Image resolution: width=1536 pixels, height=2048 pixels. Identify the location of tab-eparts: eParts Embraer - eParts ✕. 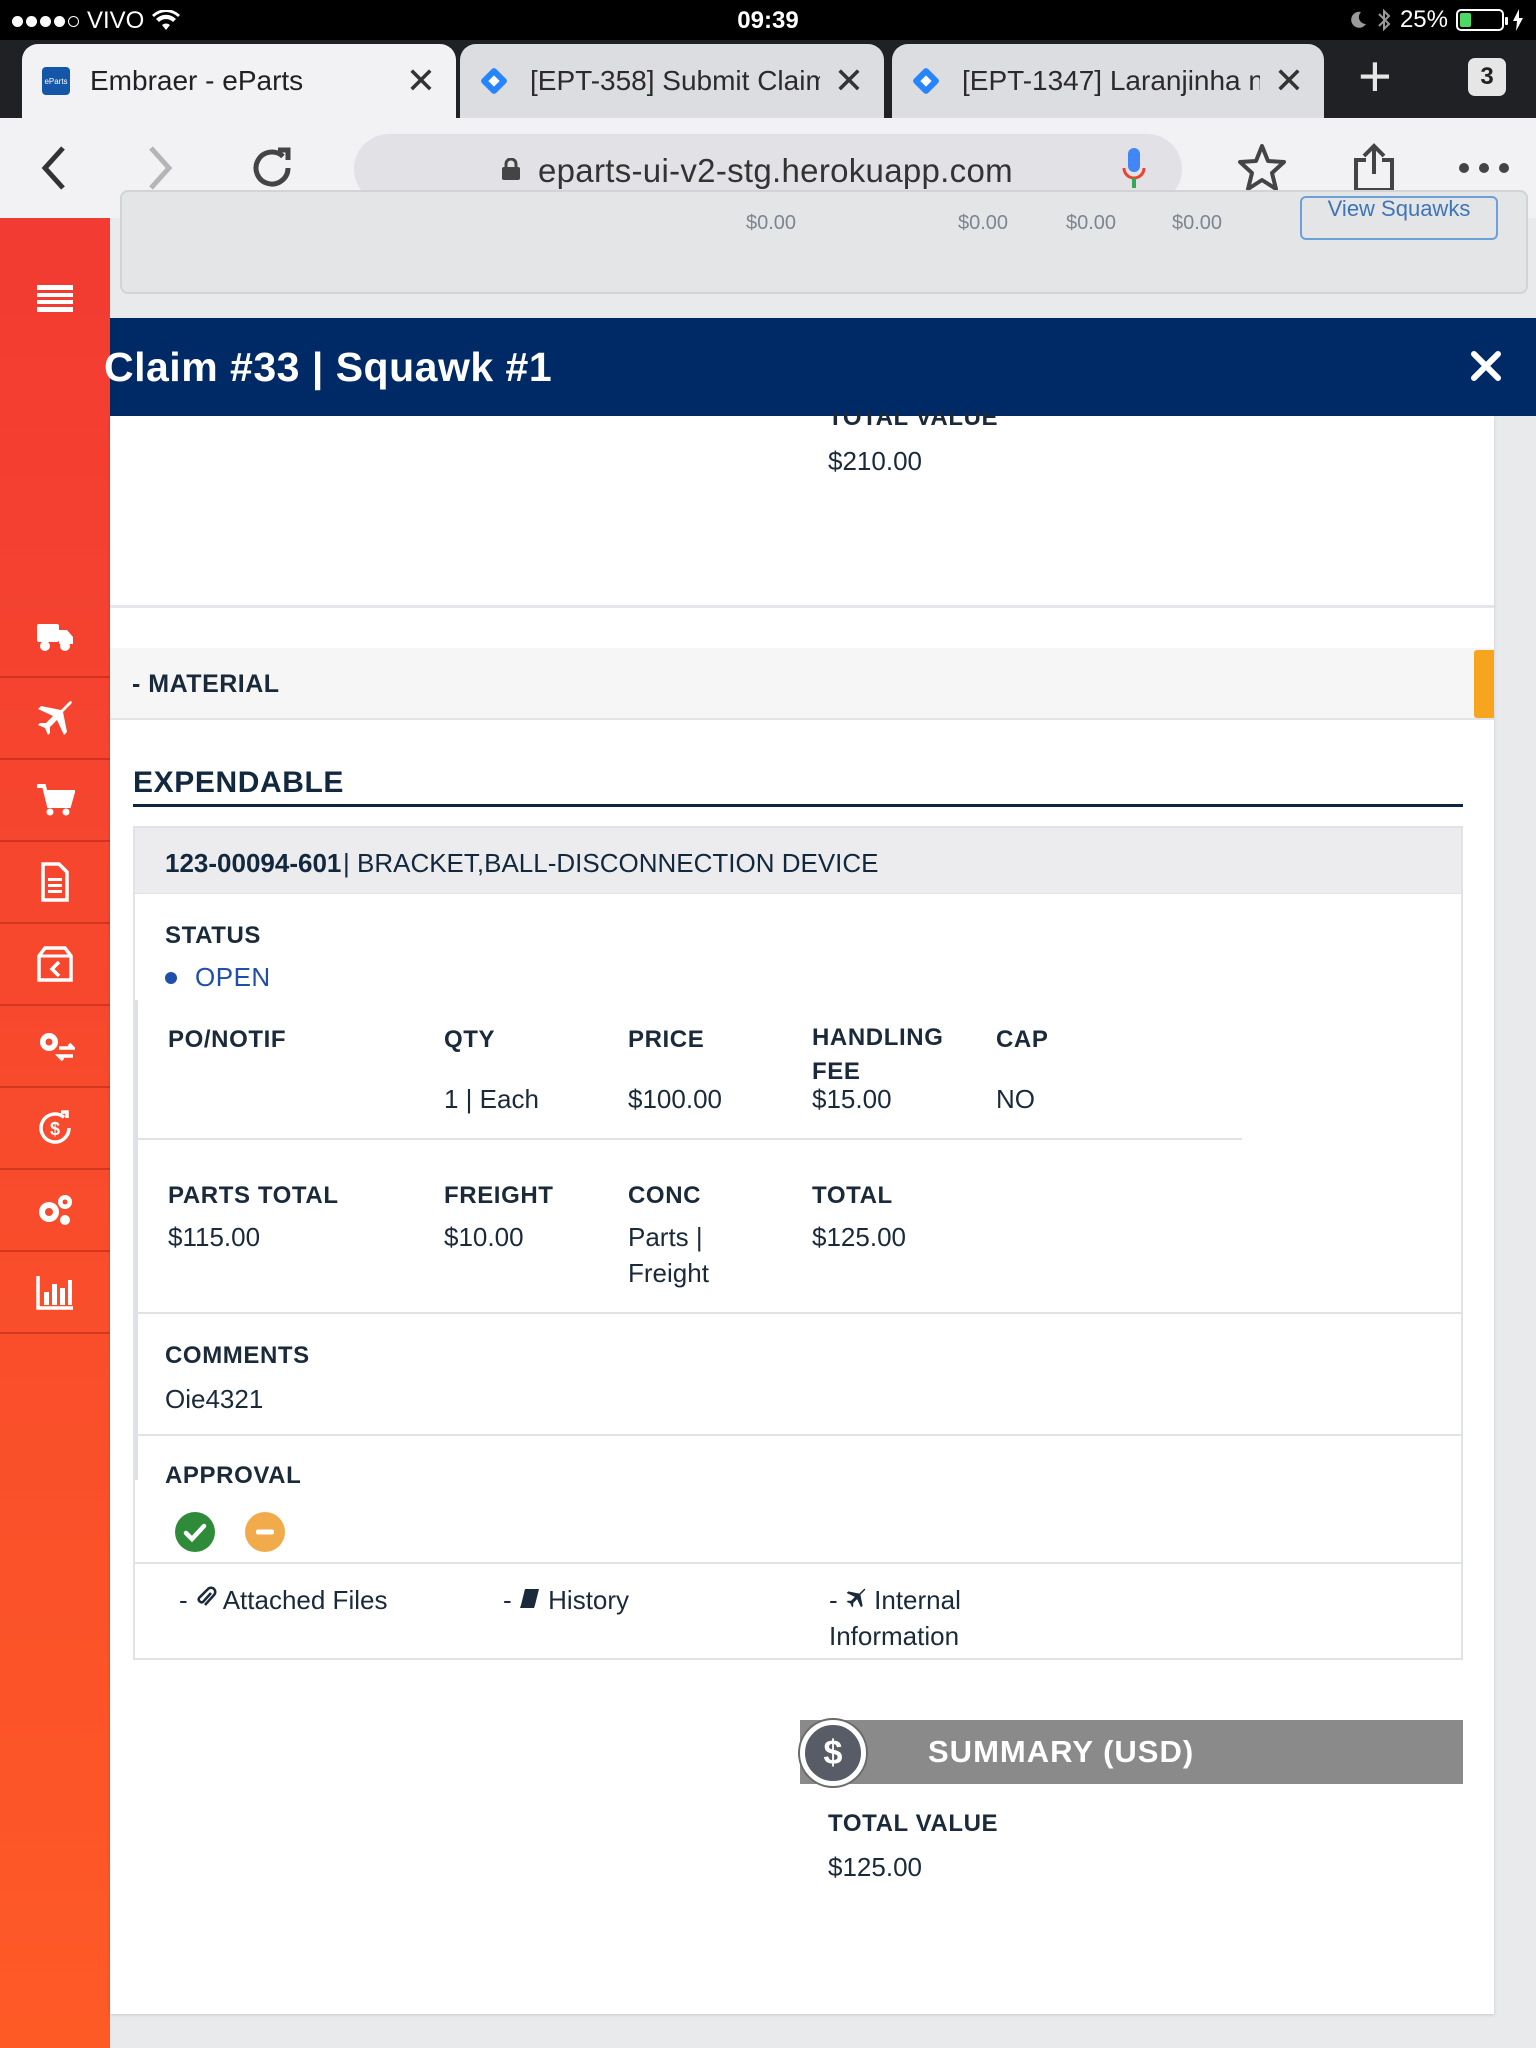
(239, 81).